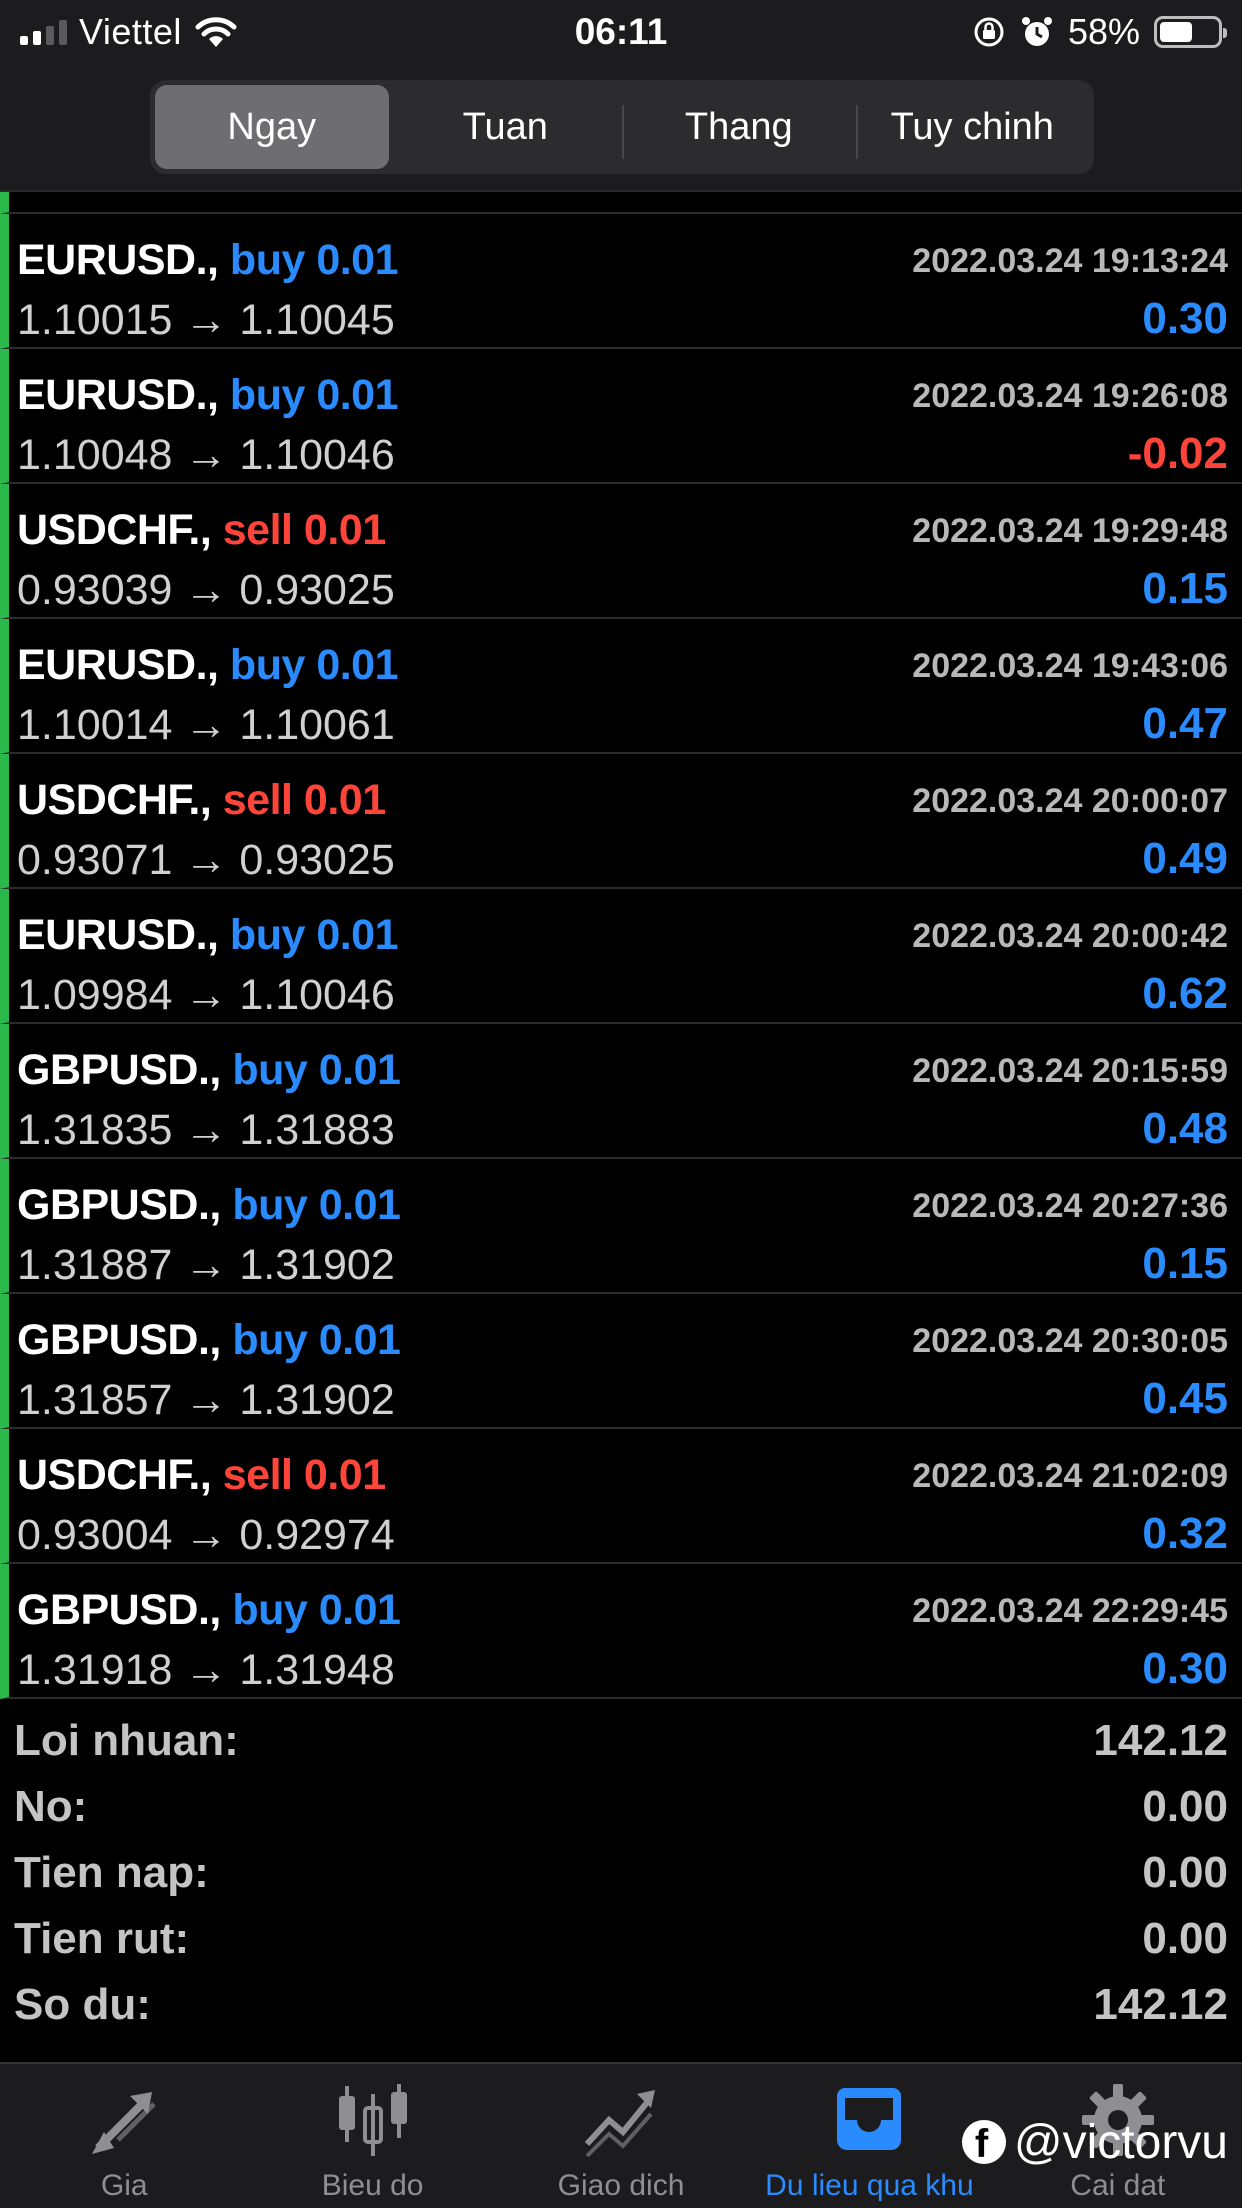 This screenshot has height=2208, width=1242. What do you see at coordinates (111, 1872) in the screenshot?
I see `summary-label: Tien nap:` at bounding box center [111, 1872].